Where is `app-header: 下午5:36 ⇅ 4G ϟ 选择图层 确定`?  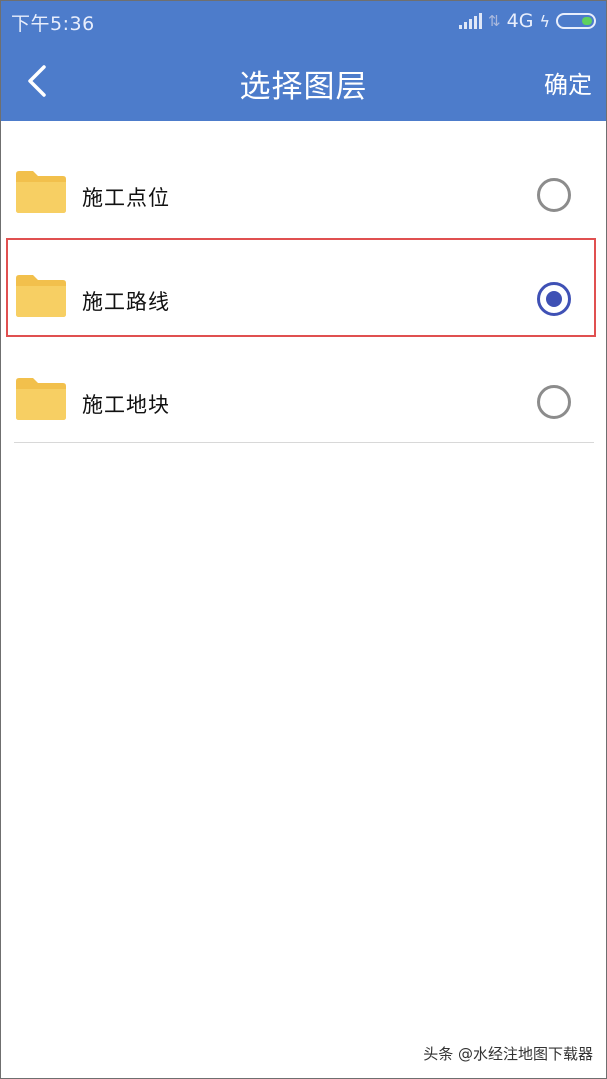
app-header: 下午5:36 ⇅ 4G ϟ 选择图层 确定 is located at coordinates (303, 61).